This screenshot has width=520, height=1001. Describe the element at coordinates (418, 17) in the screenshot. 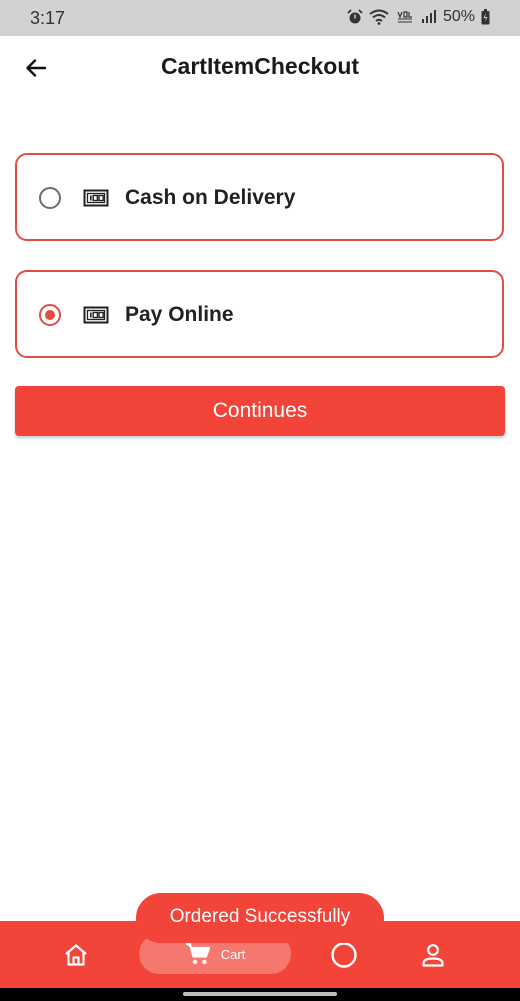

I see `status-icons: 50%` at that location.